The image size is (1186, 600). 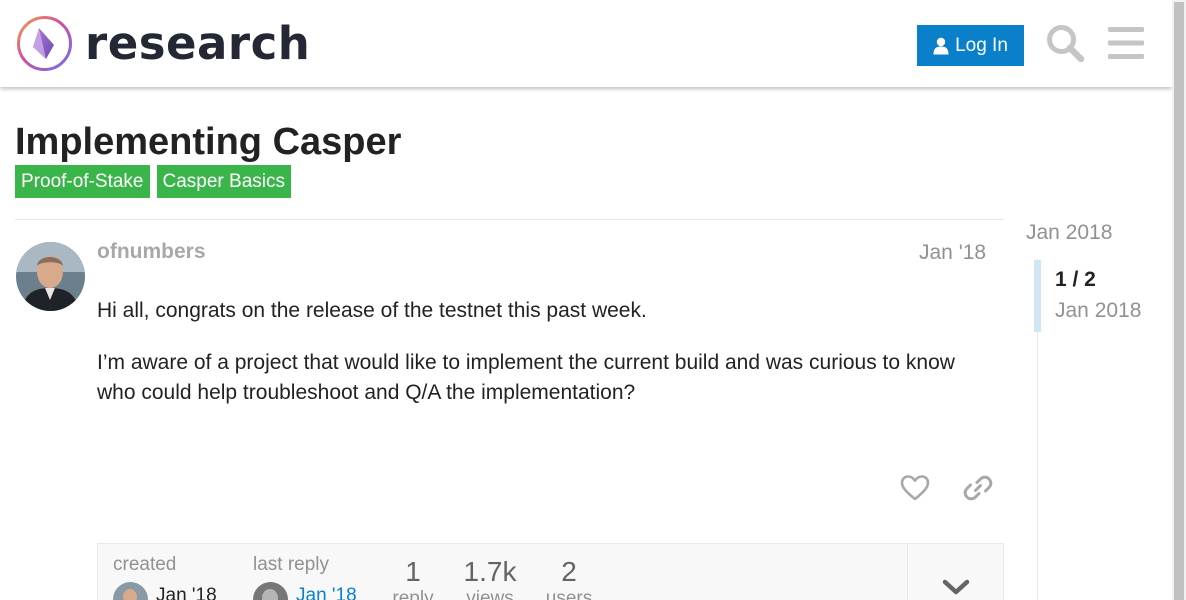 What do you see at coordinates (586, 43) in the screenshot?
I see `site-header: research Log In` at bounding box center [586, 43].